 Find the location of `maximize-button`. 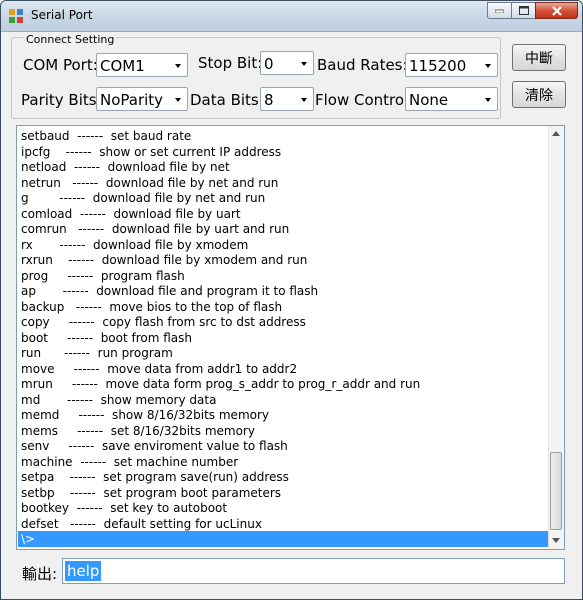

maximize-button is located at coordinates (523, 10).